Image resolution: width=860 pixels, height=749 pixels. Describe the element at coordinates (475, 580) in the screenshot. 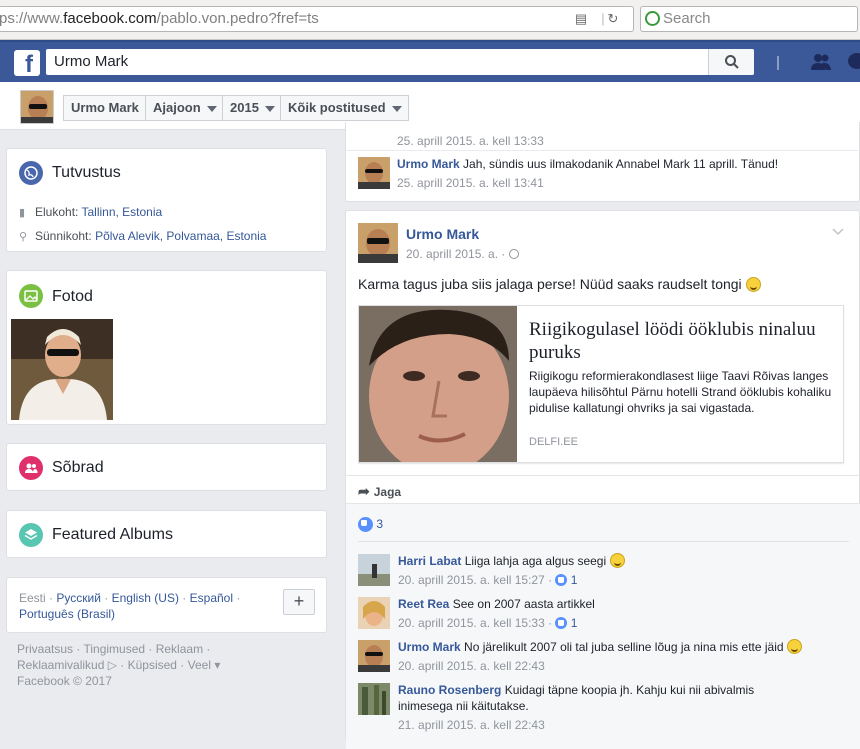

I see `comment-time: 20. aprill 2015. a. kell 15:27 ·` at that location.